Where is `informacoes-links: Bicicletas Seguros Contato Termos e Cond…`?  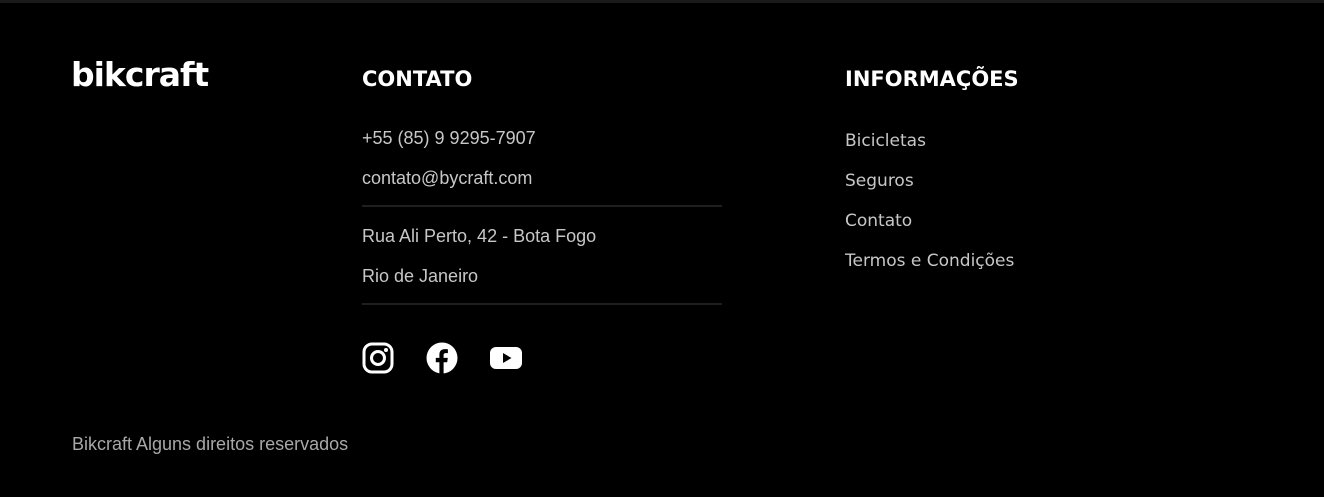 informacoes-links: Bicicletas Seguros Contato Termos e Cond… is located at coordinates (929, 208).